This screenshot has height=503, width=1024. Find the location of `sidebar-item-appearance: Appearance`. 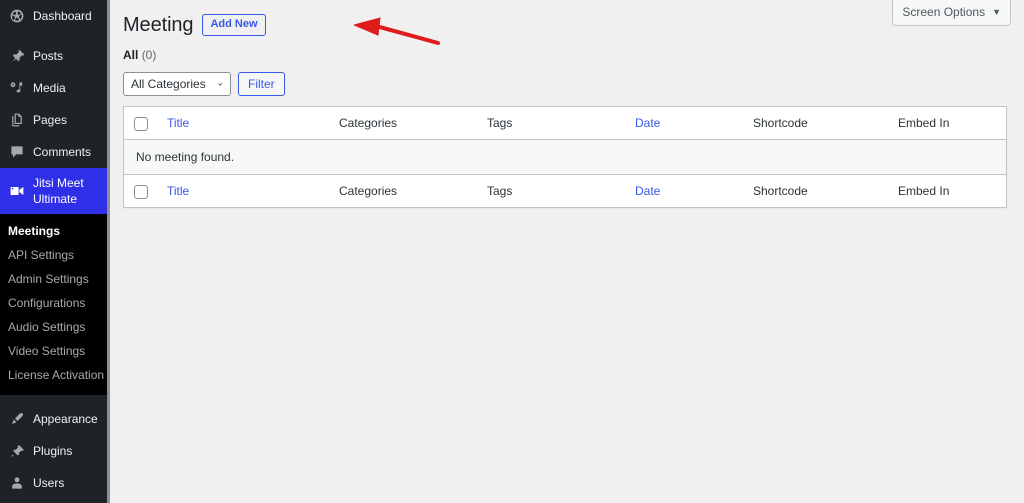

sidebar-item-appearance: Appearance is located at coordinates (55, 419).